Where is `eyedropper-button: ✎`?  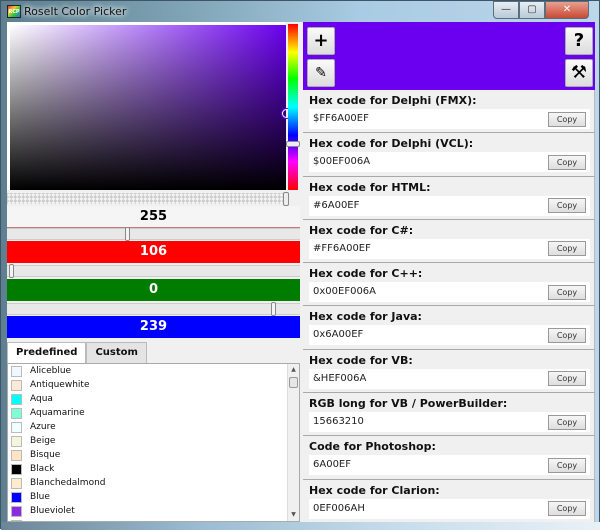 eyedropper-button: ✎ is located at coordinates (321, 73).